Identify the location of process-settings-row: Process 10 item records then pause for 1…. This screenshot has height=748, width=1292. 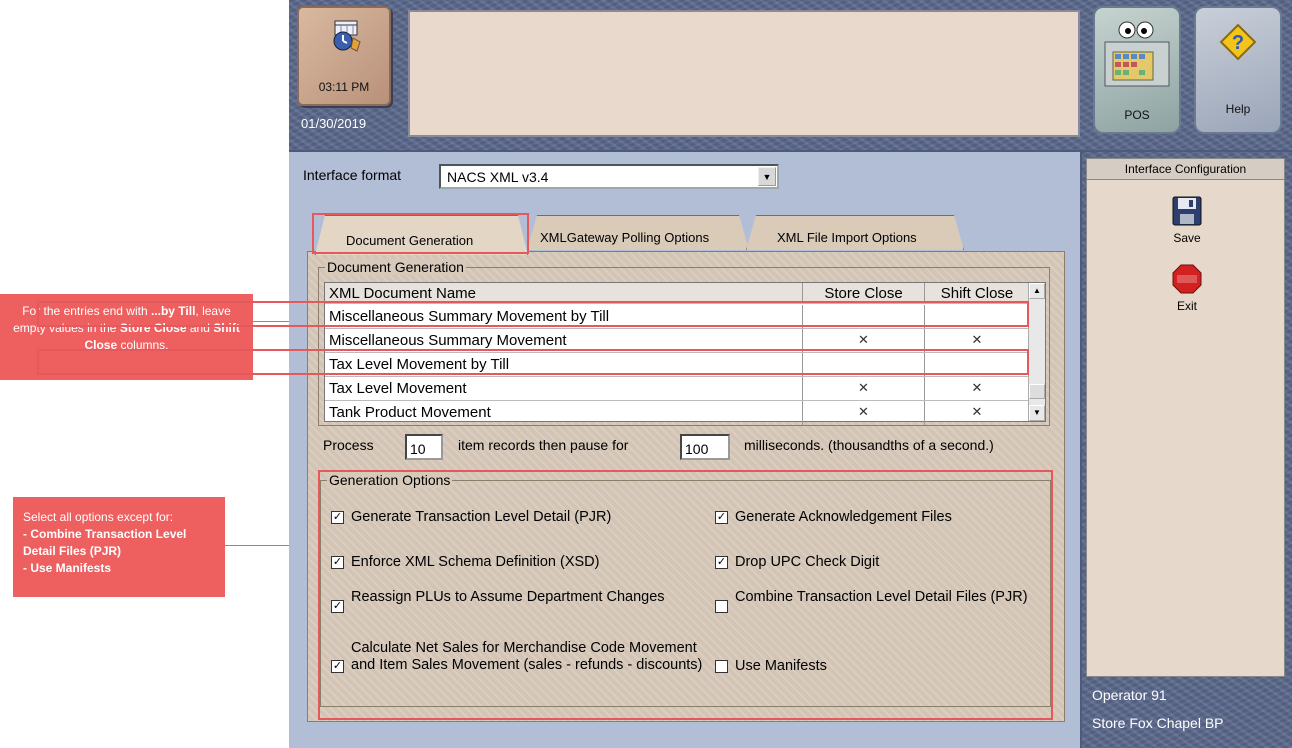
(693, 449).